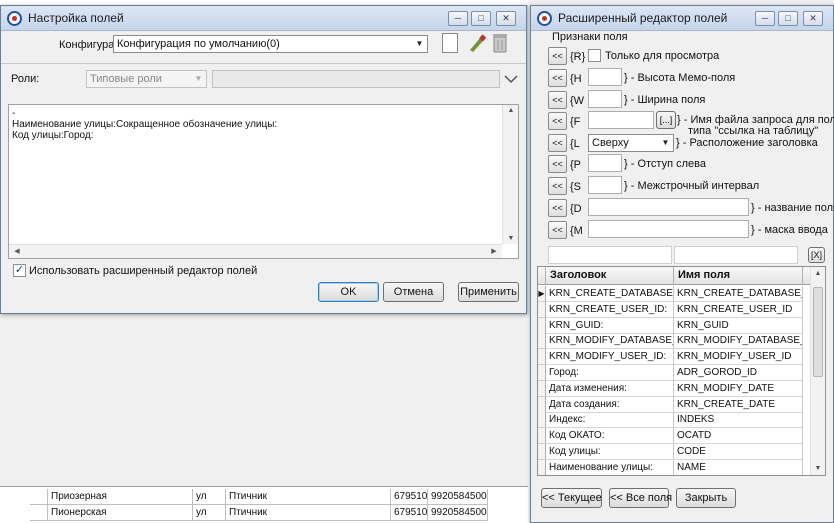 The height and width of the screenshot is (523, 834). I want to click on insert-s-button: <<, so click(557, 186).